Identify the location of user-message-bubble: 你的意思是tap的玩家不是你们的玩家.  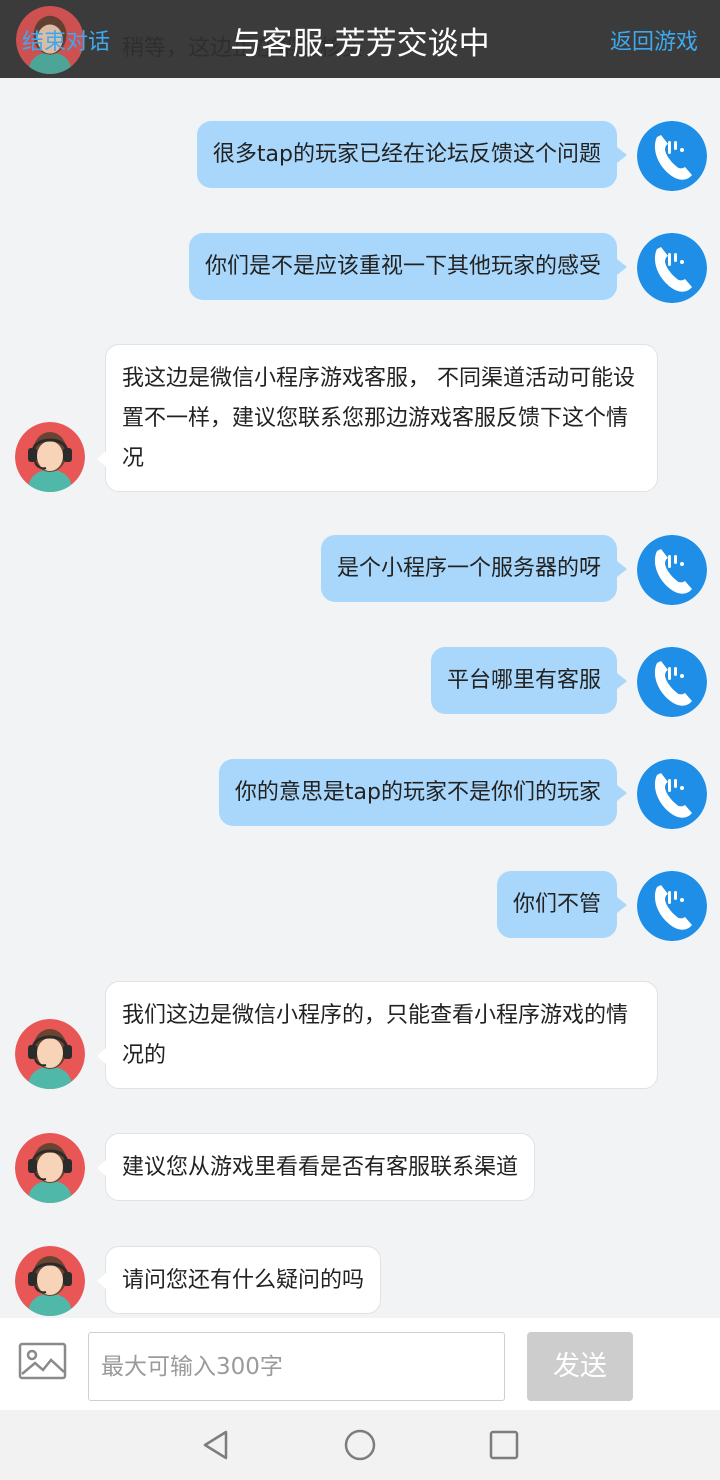
(423, 792).